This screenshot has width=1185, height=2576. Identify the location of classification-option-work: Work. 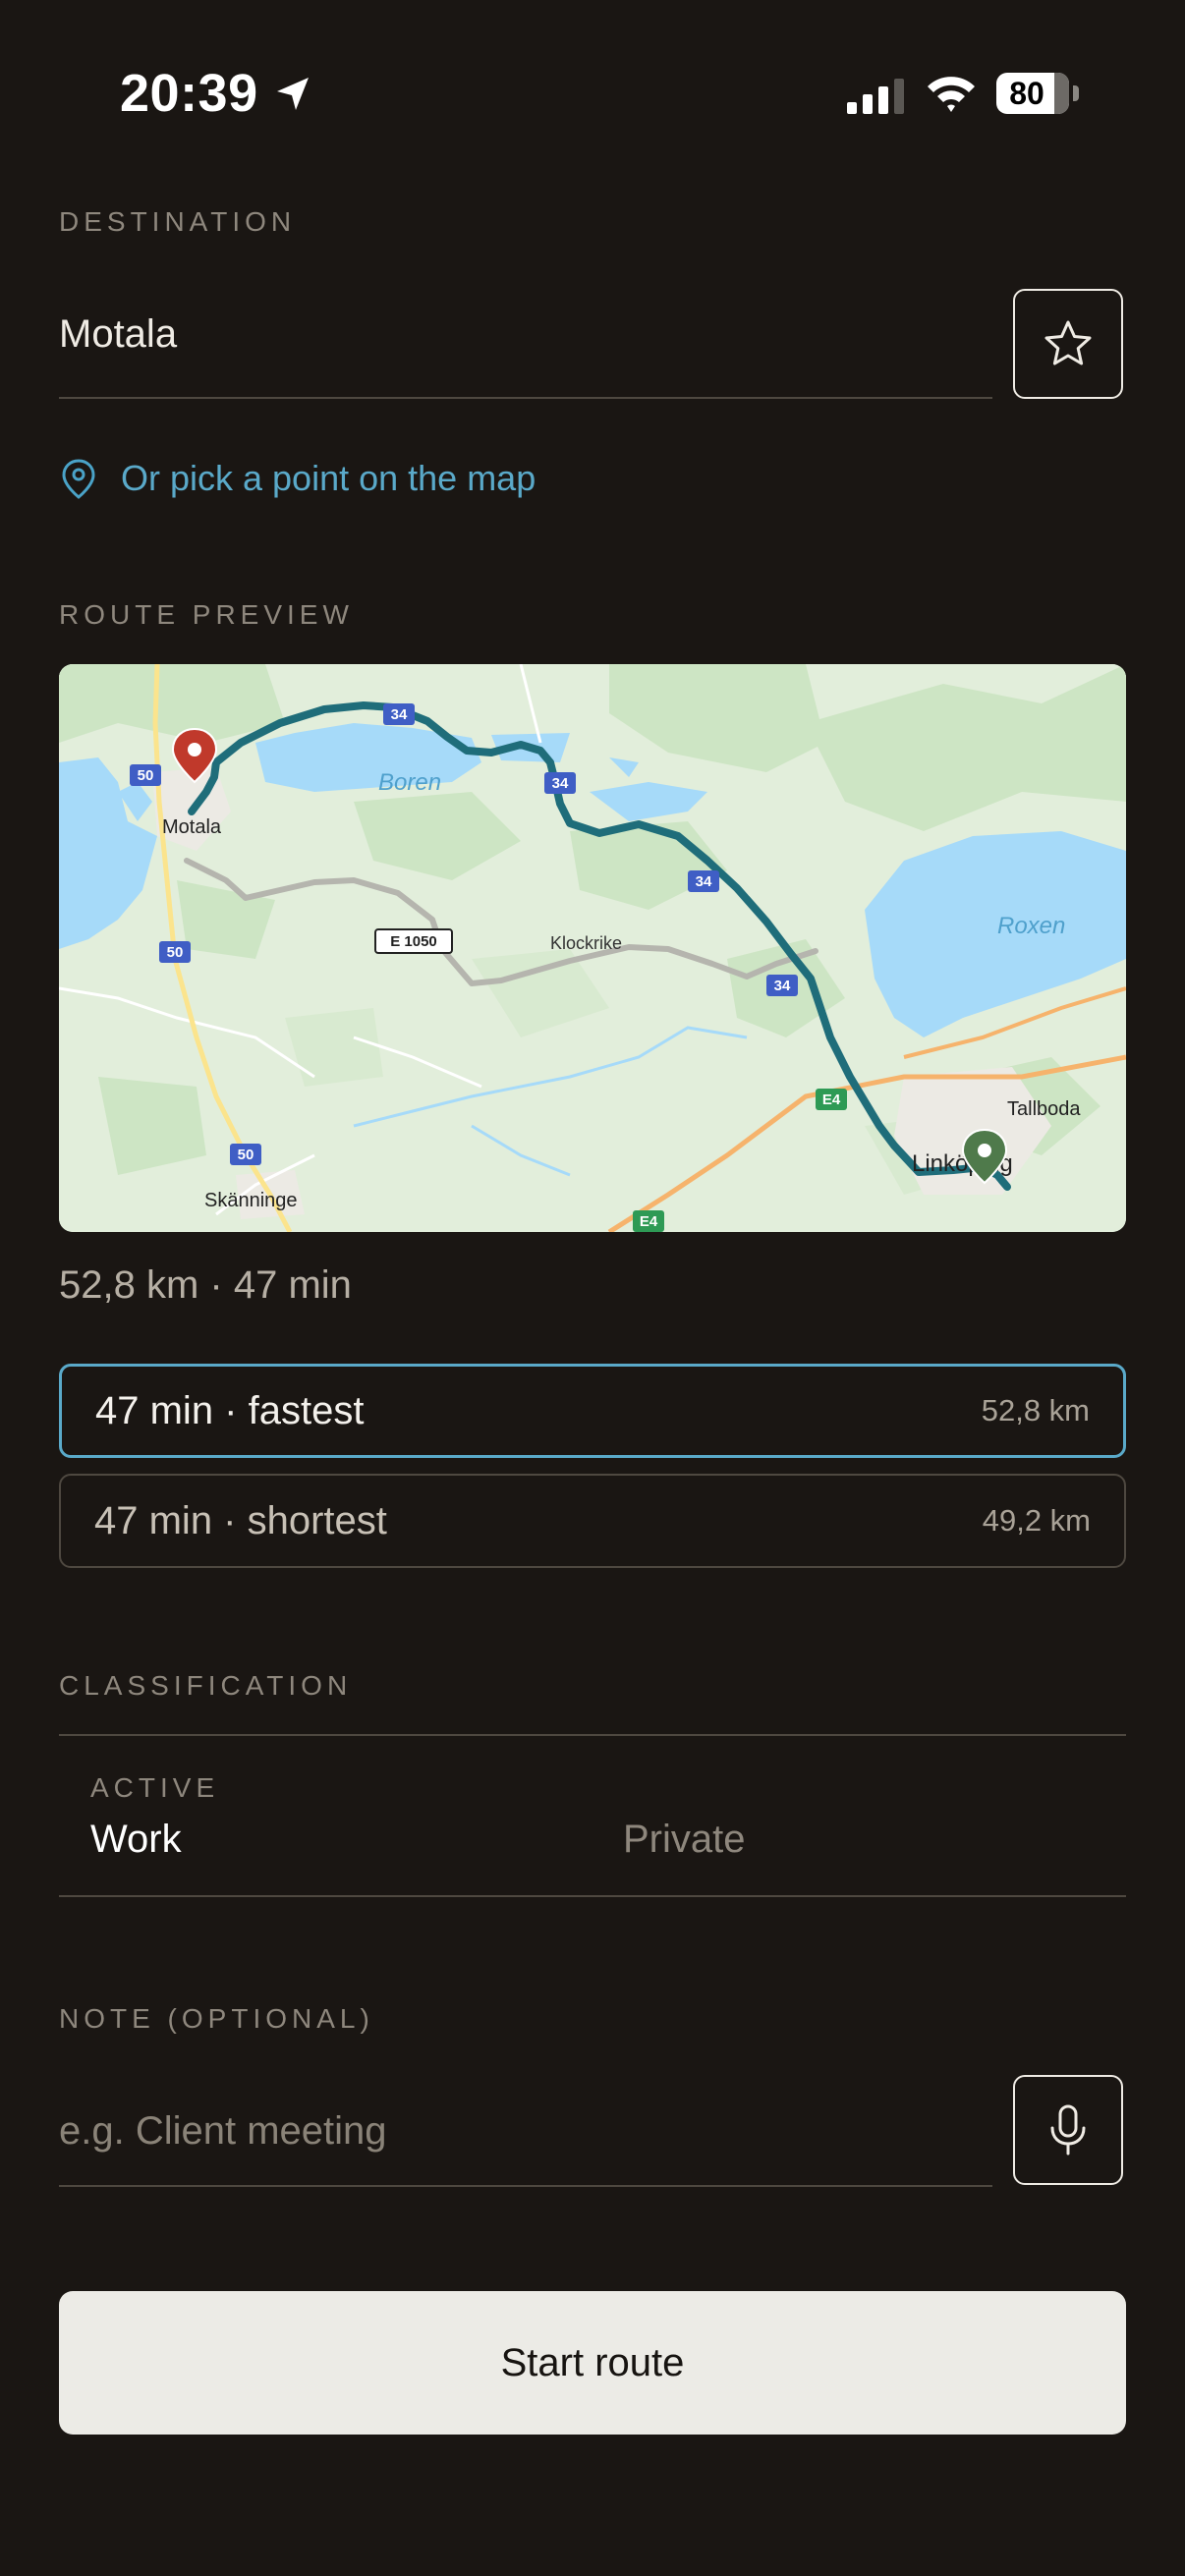
(136, 1840).